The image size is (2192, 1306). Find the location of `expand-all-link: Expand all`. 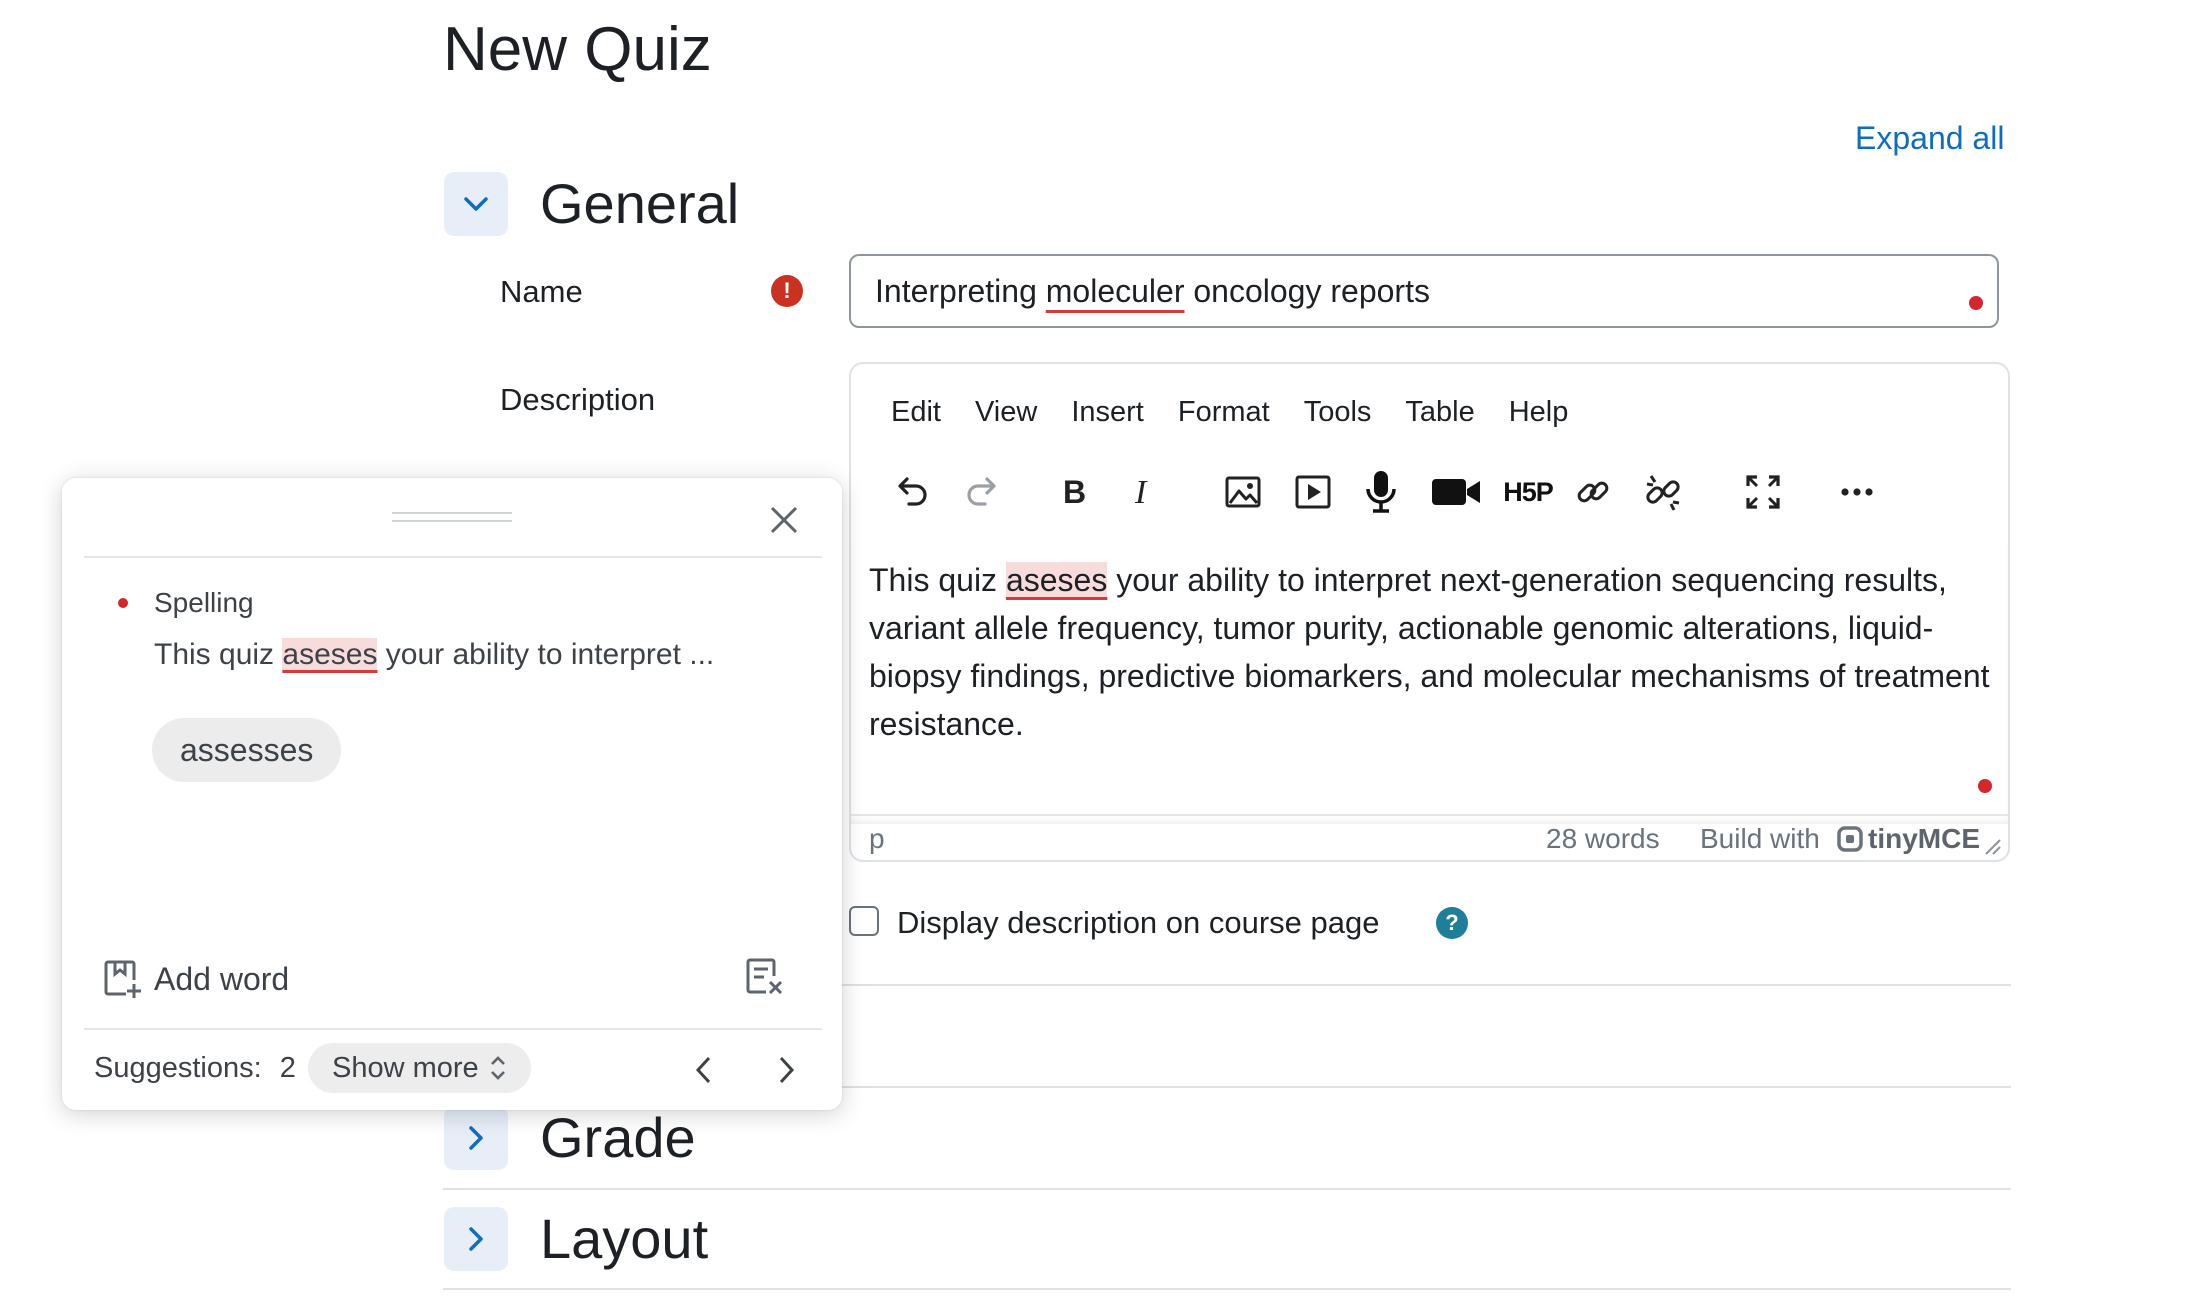

expand-all-link: Expand all is located at coordinates (1929, 138).